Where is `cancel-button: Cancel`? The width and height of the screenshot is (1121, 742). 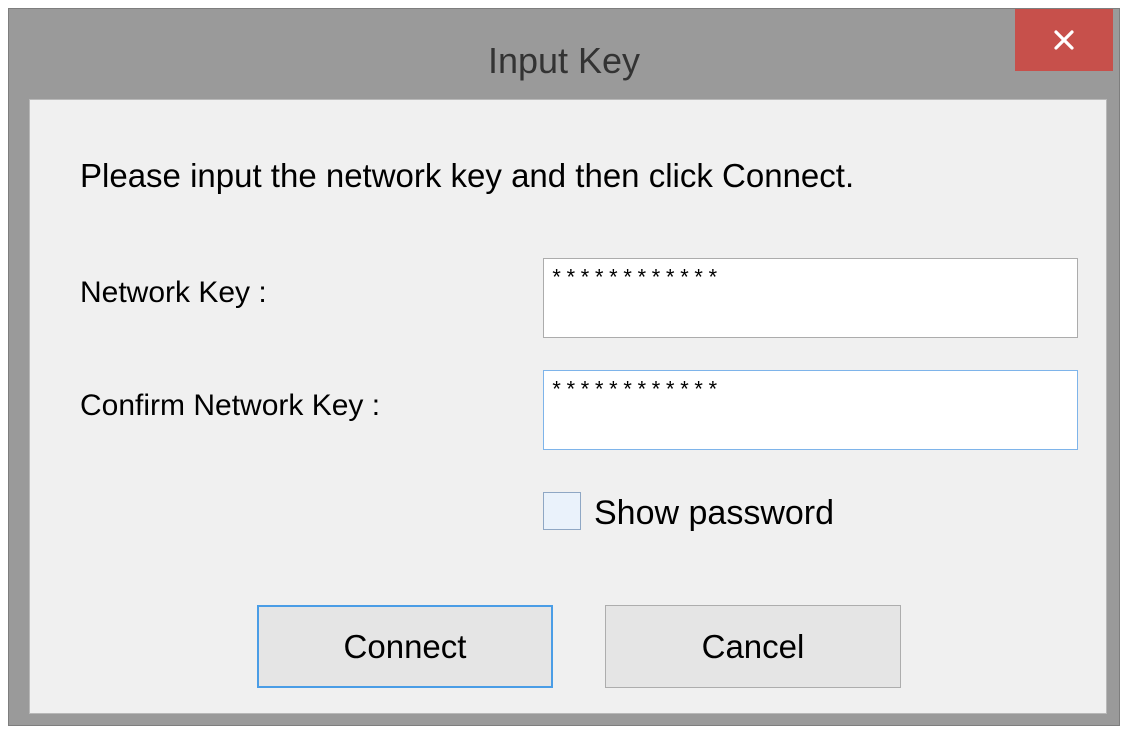
cancel-button: Cancel is located at coordinates (753, 646).